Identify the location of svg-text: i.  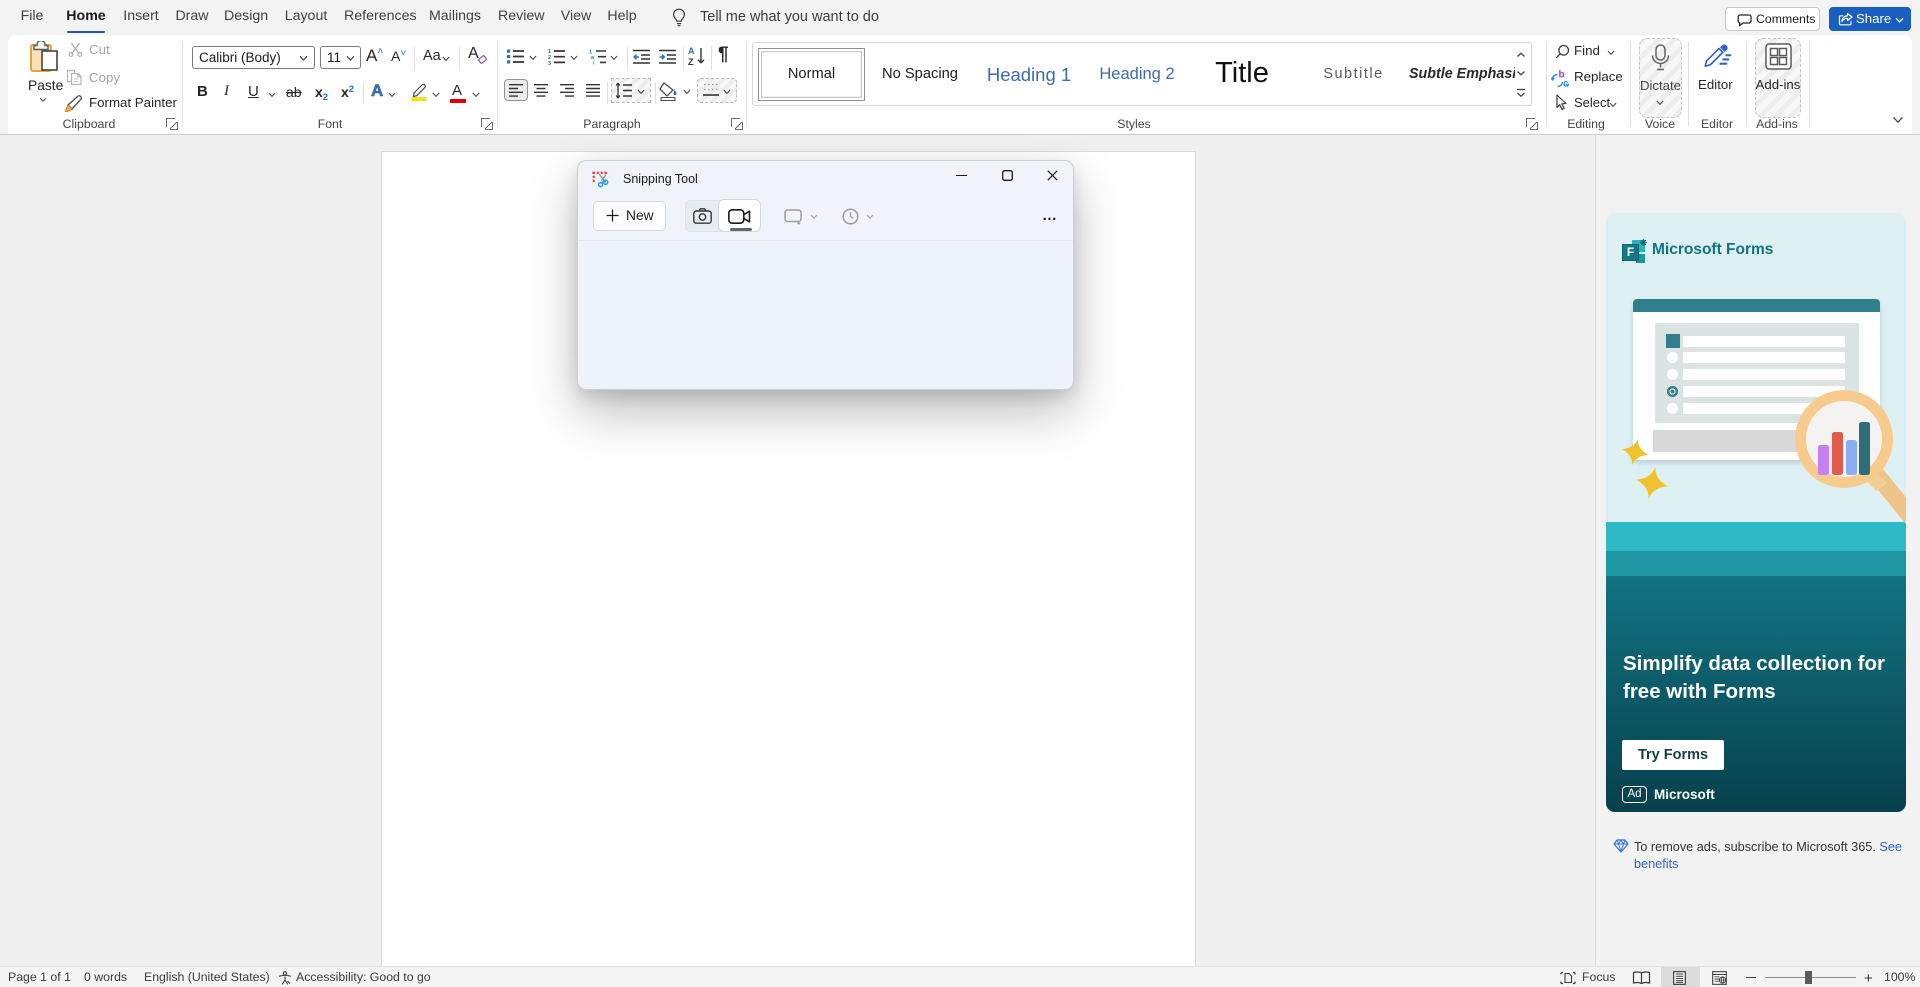
(594, 63).